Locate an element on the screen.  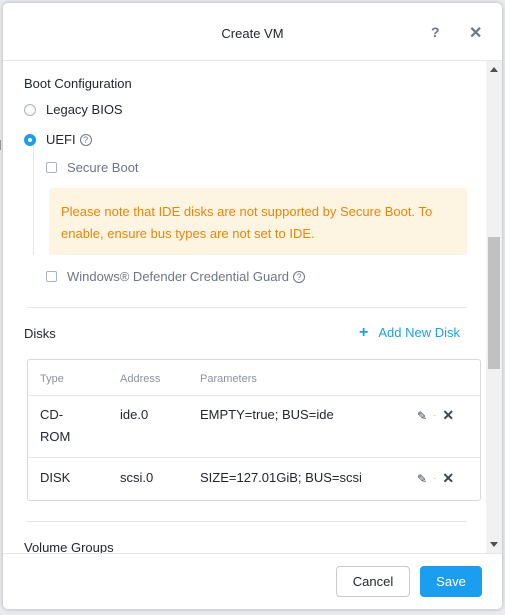
disk-parameters: EMPTY=true; BUS=ide is located at coordinates (267, 414).